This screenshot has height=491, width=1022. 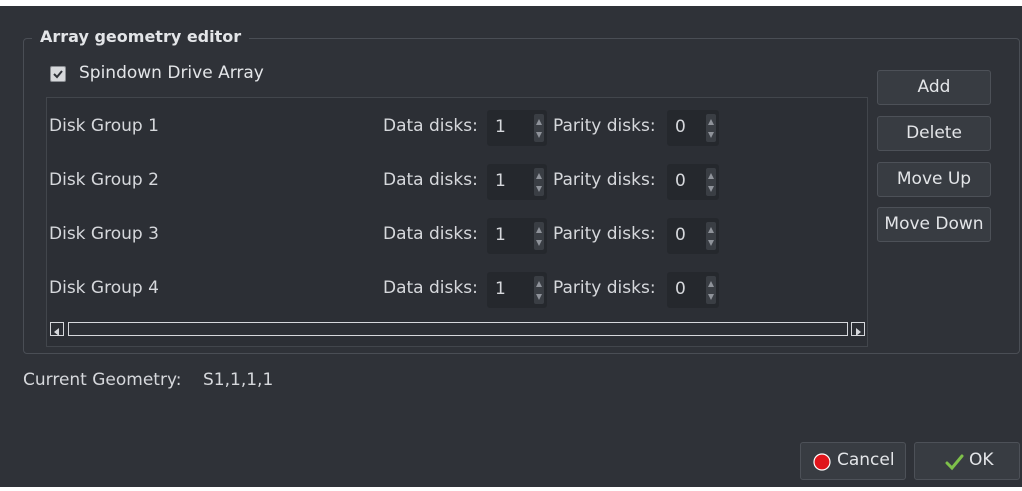 I want to click on disk-group-row: Disk Group 3 Data disks: 1 Parity disks: 0, so click(x=457, y=234).